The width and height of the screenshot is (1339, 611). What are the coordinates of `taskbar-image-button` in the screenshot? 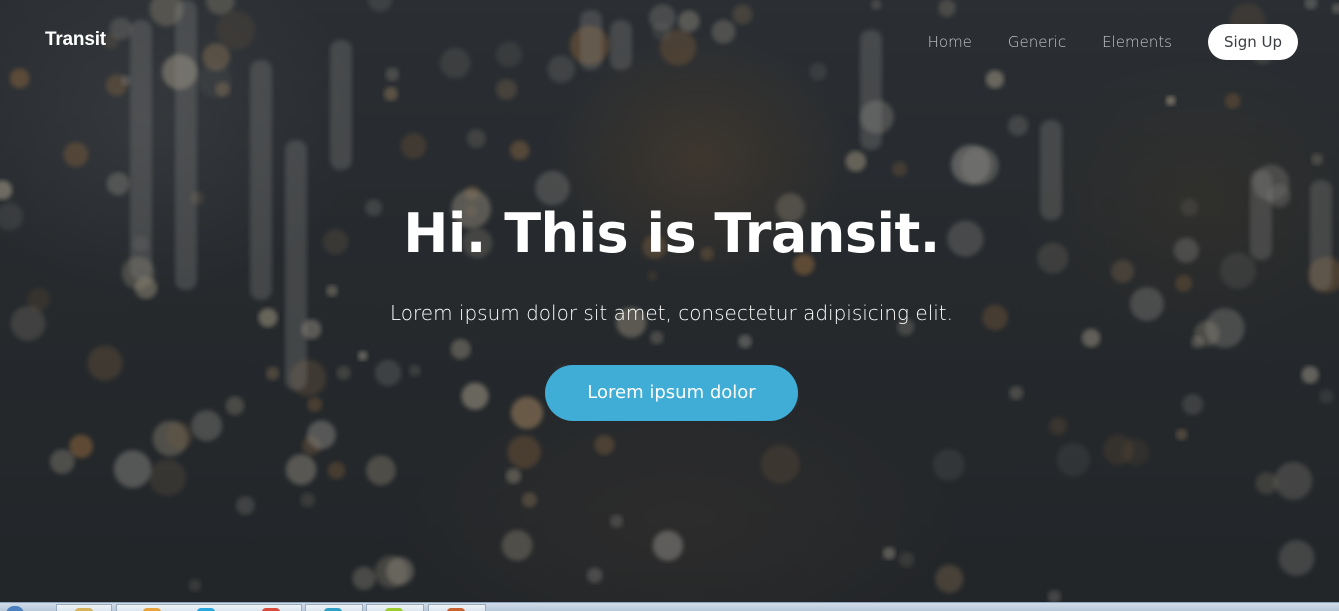 It's located at (457, 607).